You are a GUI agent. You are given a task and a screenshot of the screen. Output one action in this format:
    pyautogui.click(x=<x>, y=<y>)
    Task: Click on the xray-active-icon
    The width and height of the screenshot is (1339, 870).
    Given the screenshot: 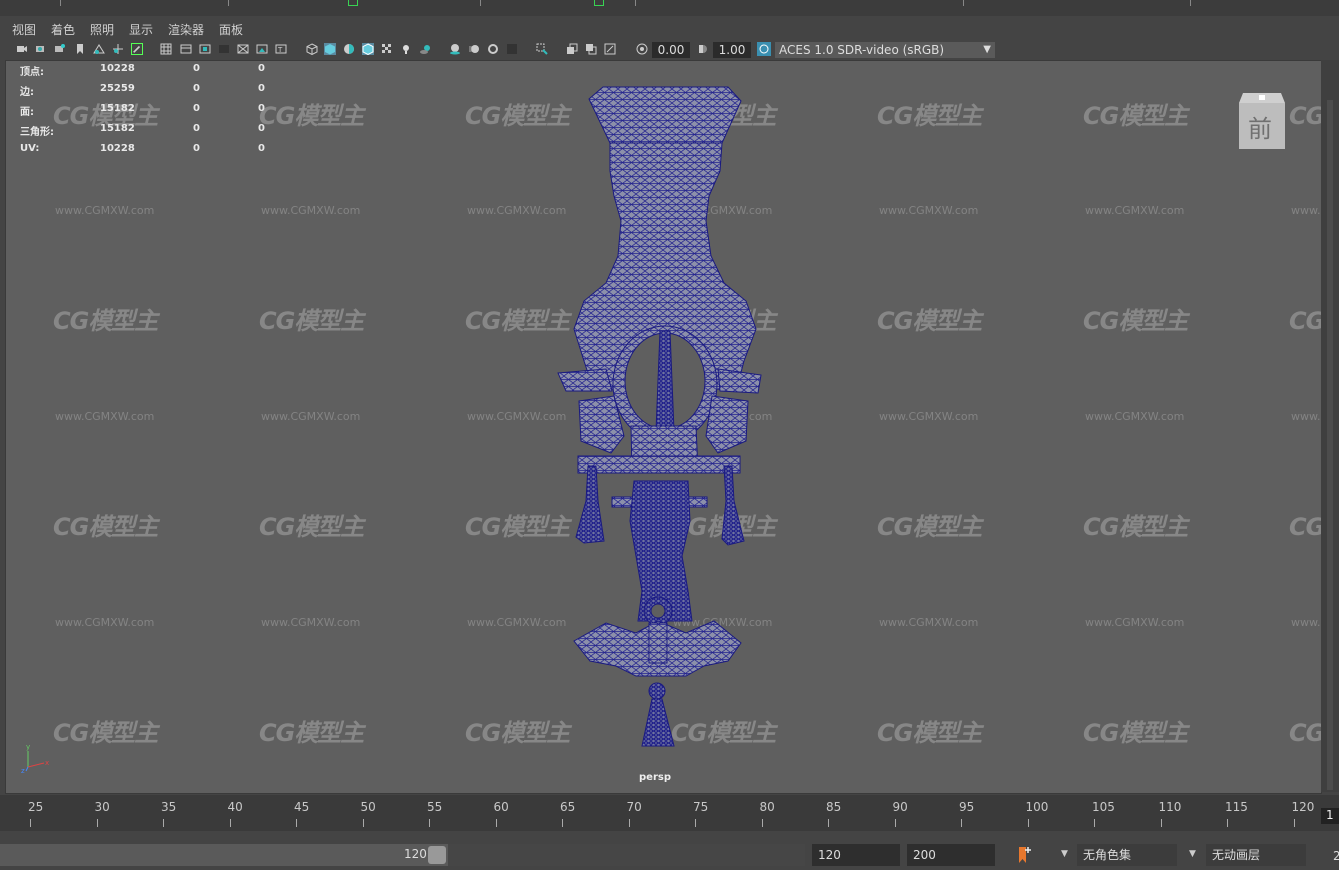 What is the action you would take?
    pyautogui.click(x=591, y=49)
    